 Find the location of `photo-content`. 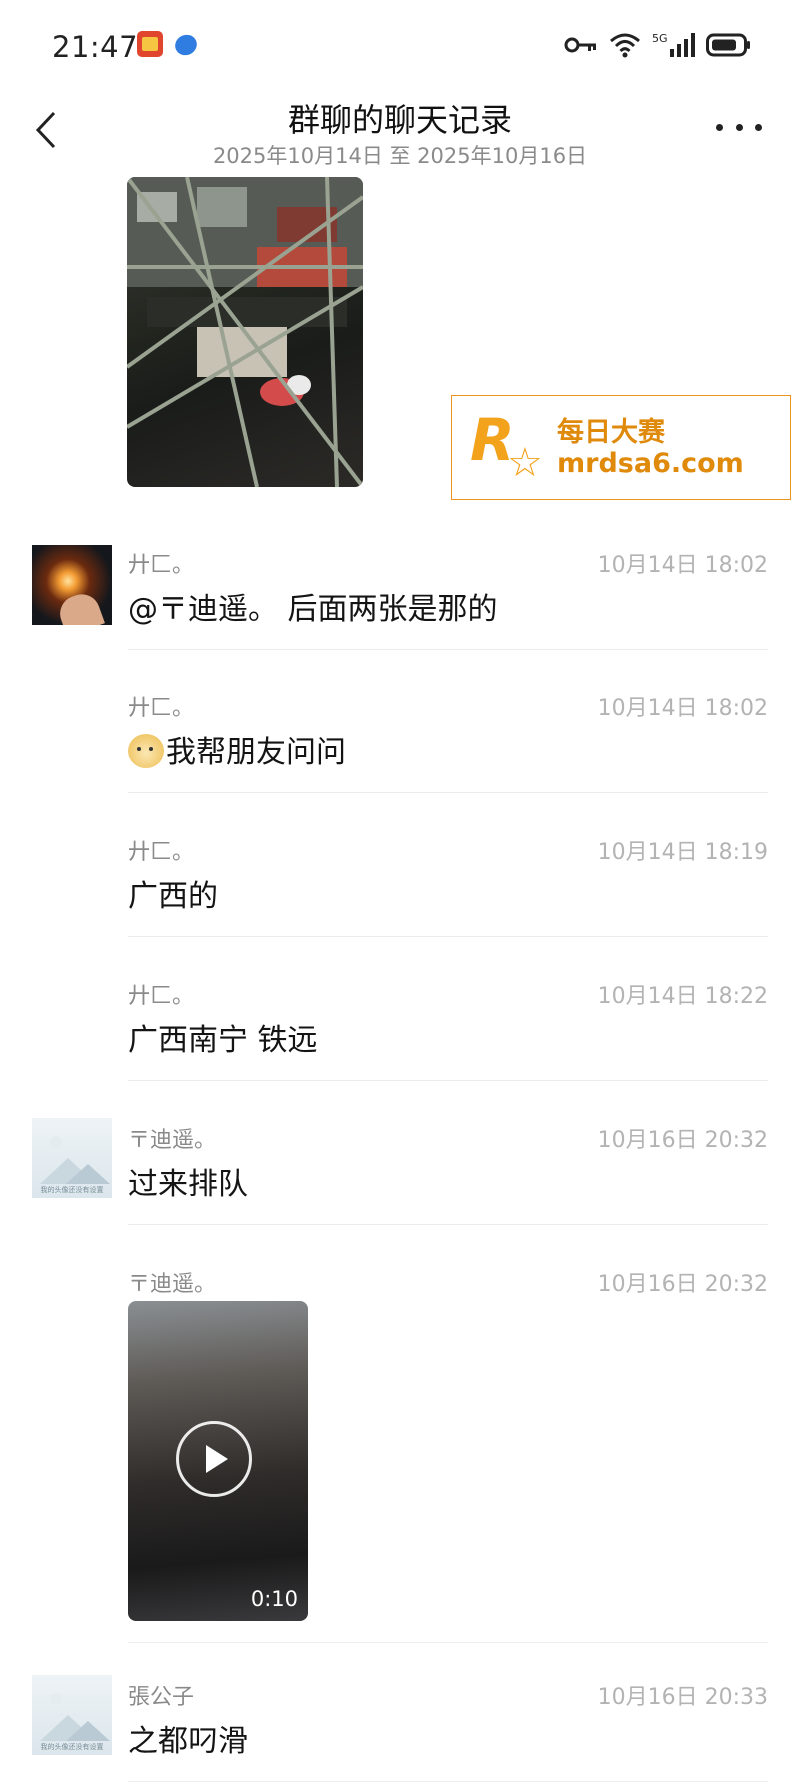

photo-content is located at coordinates (245, 332).